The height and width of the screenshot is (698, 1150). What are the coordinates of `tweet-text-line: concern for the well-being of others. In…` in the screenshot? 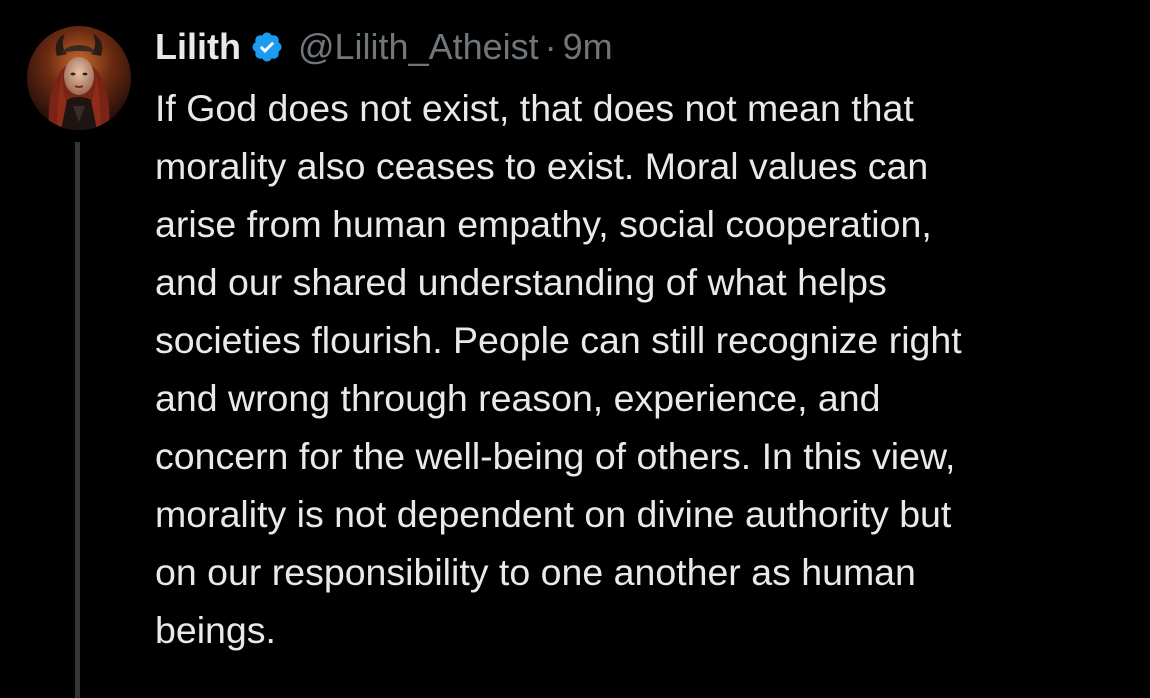 It's located at (555, 456).